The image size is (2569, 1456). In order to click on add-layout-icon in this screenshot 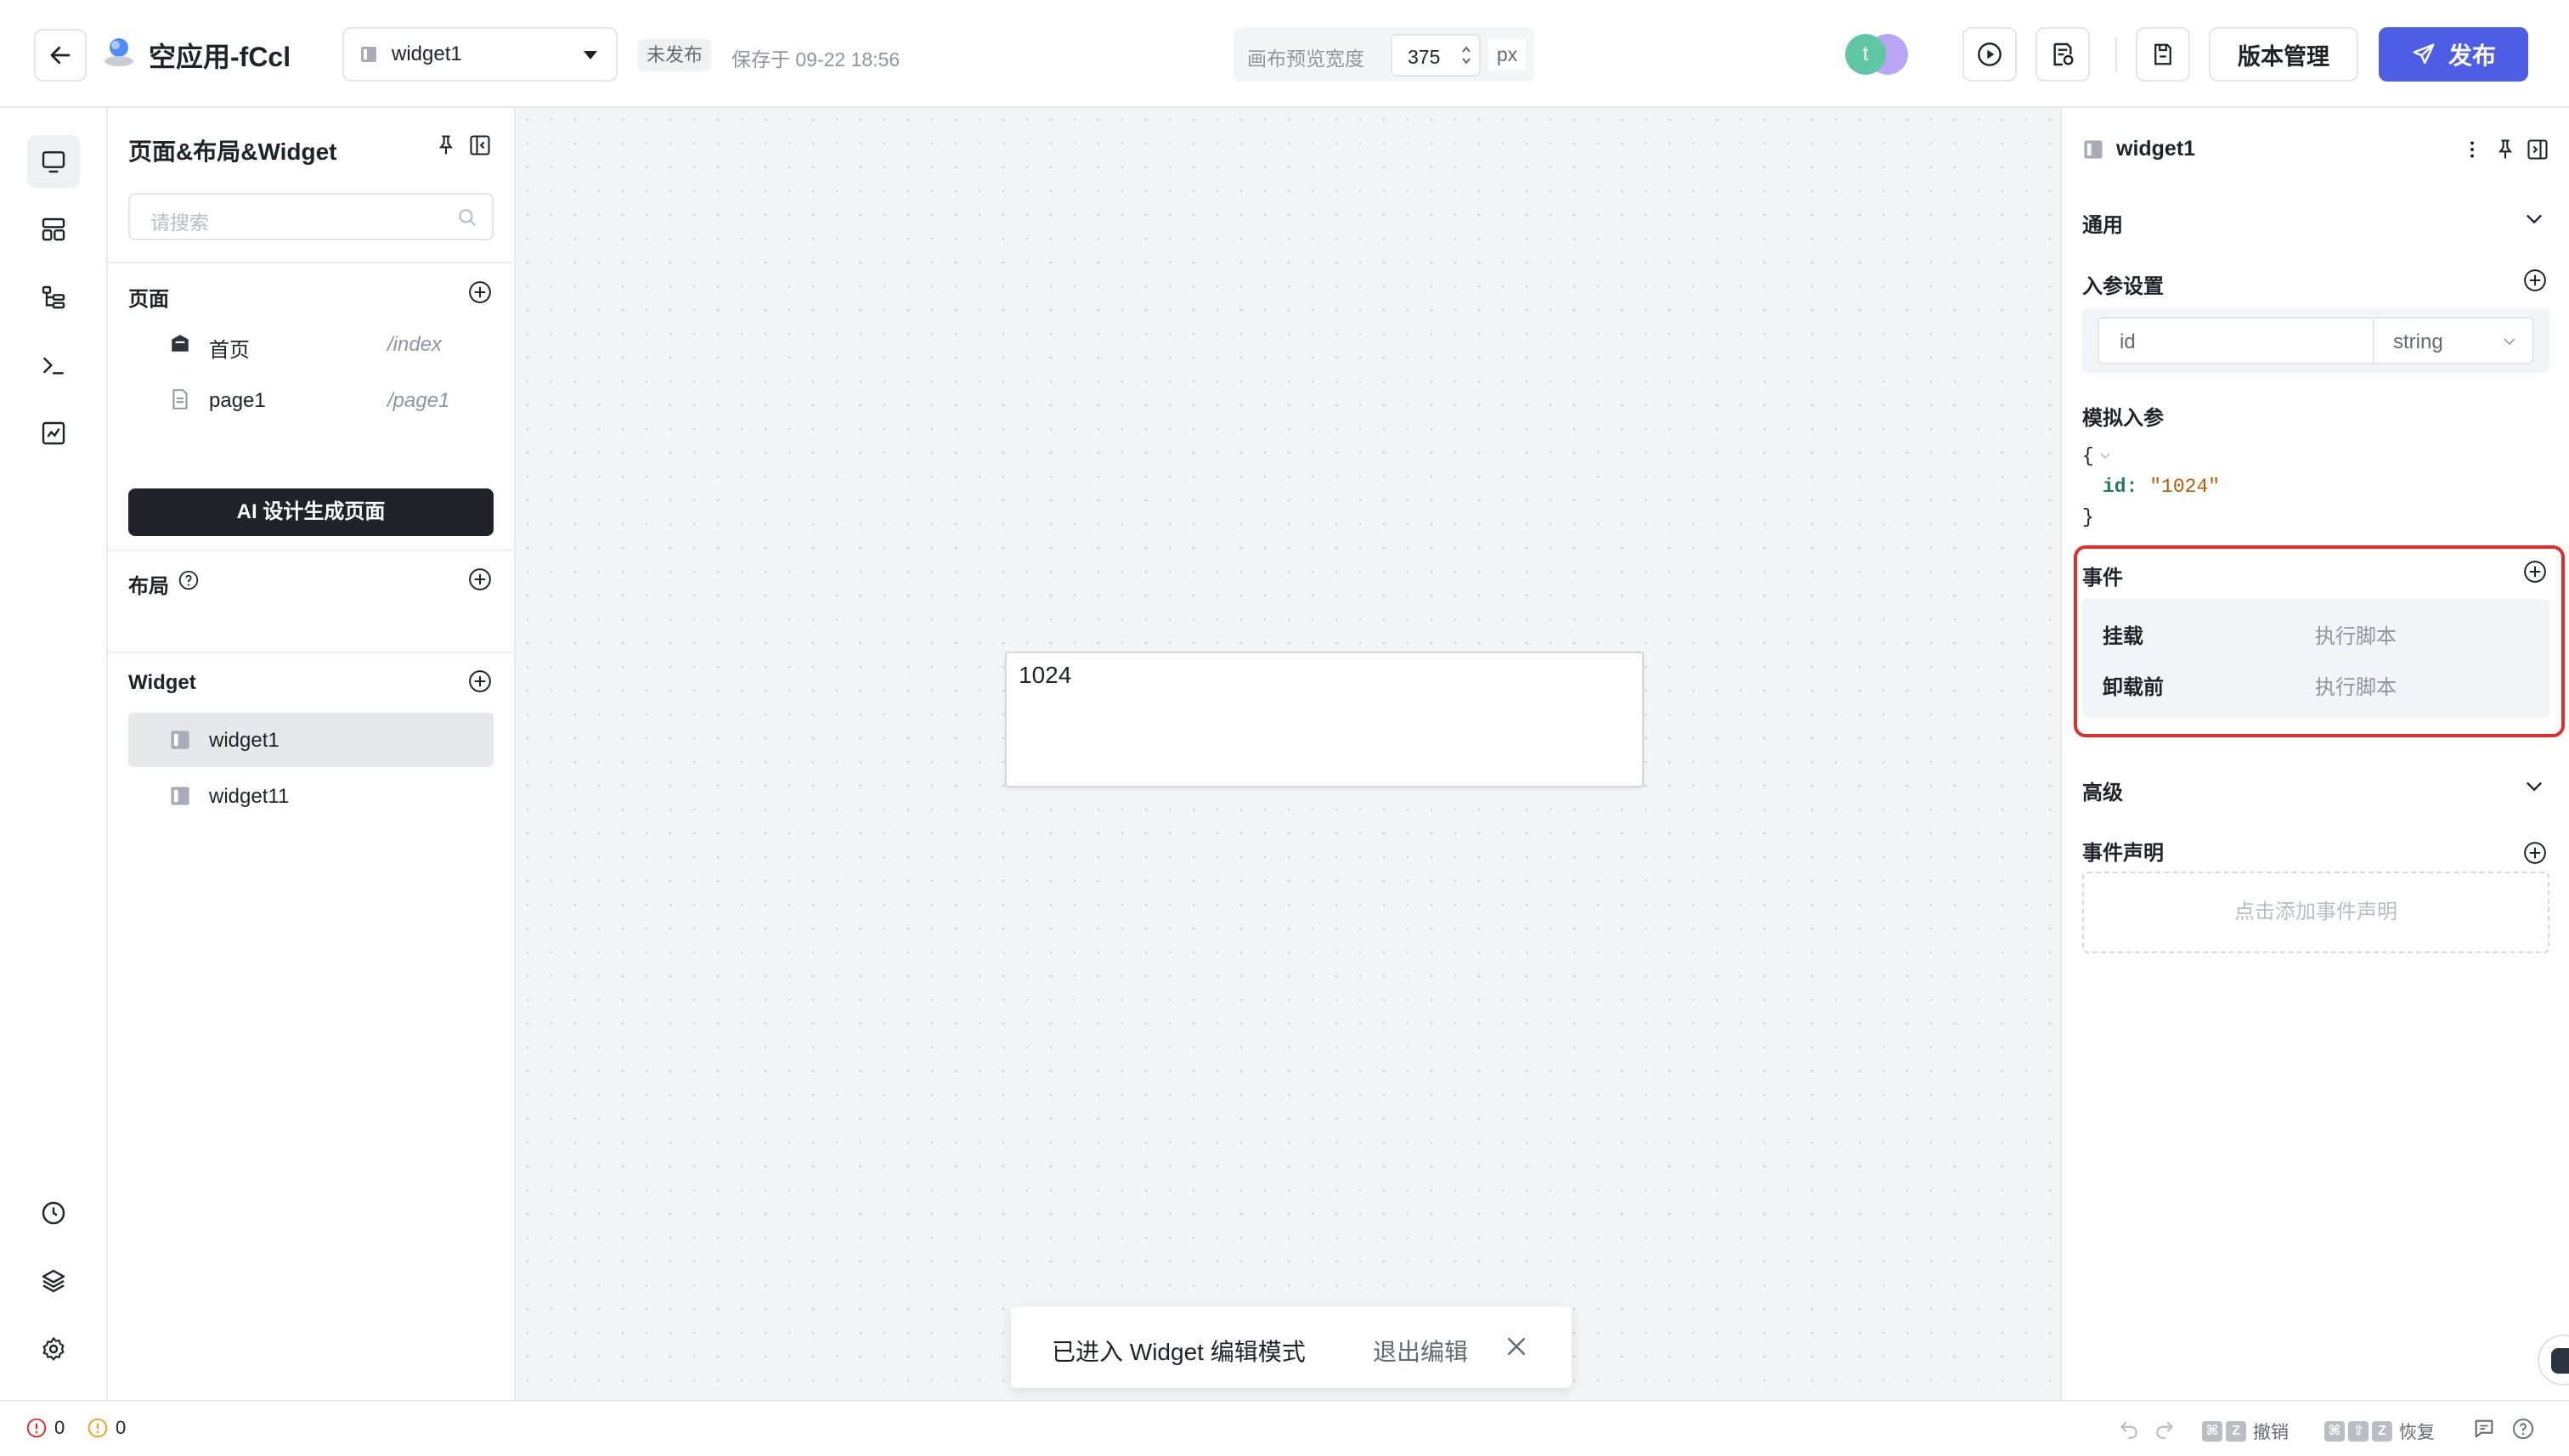, I will do `click(480, 579)`.